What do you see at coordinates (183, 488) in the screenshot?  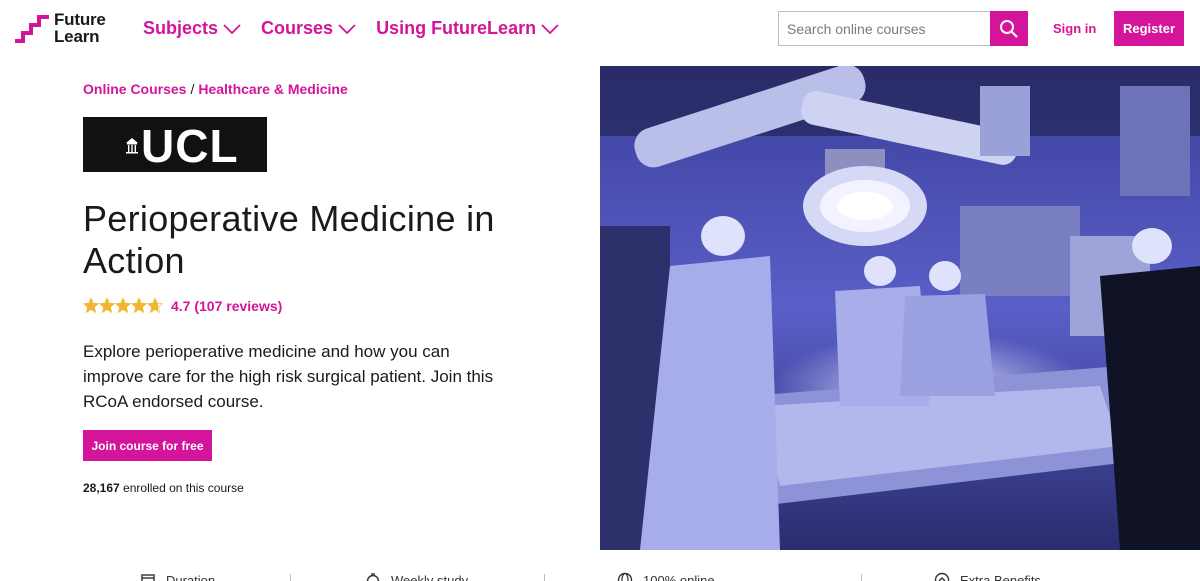 I see `enrolled-suffix: enrolled on this course` at bounding box center [183, 488].